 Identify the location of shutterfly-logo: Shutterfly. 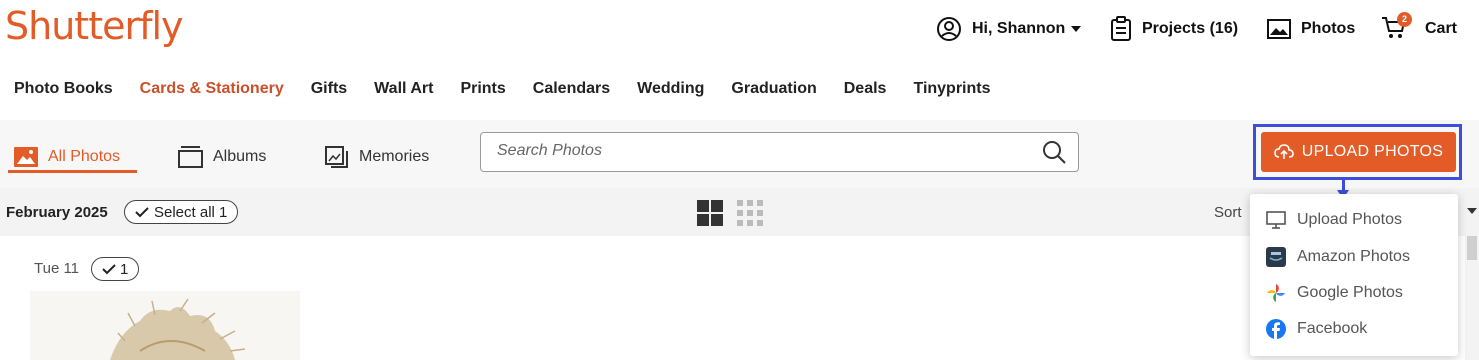
(94, 26).